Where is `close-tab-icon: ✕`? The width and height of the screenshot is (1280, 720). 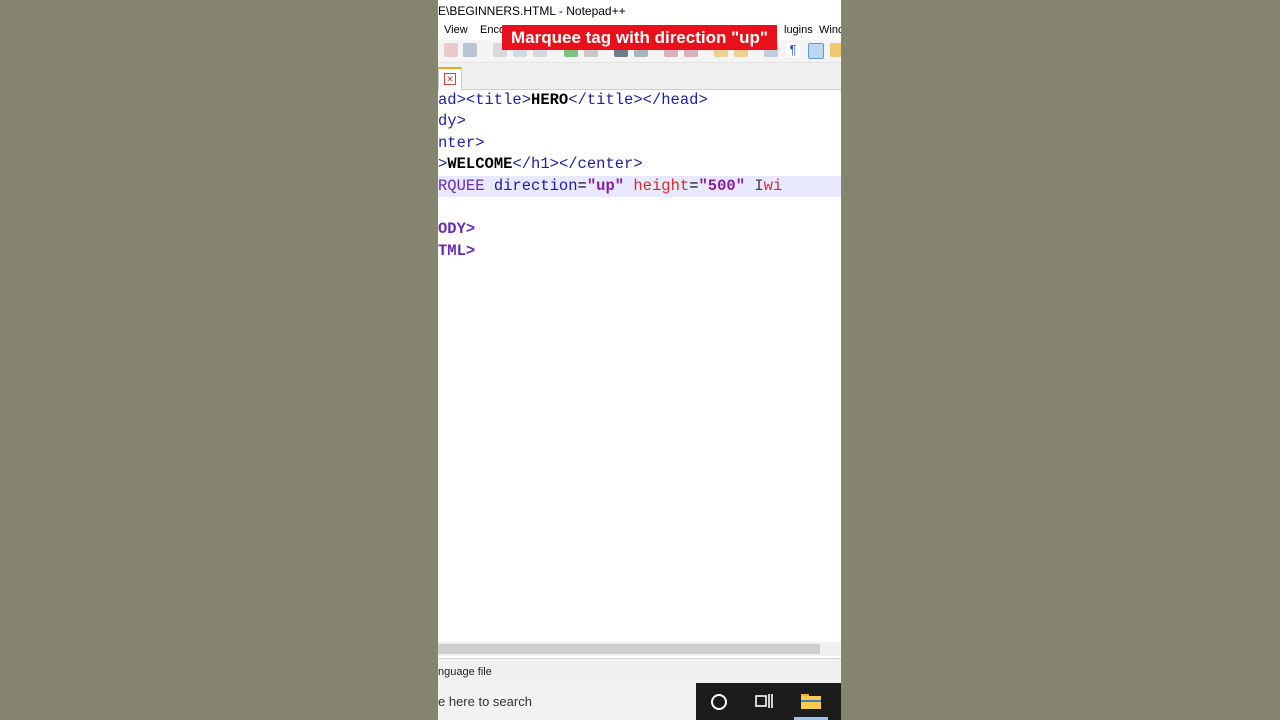 close-tab-icon: ✕ is located at coordinates (450, 79).